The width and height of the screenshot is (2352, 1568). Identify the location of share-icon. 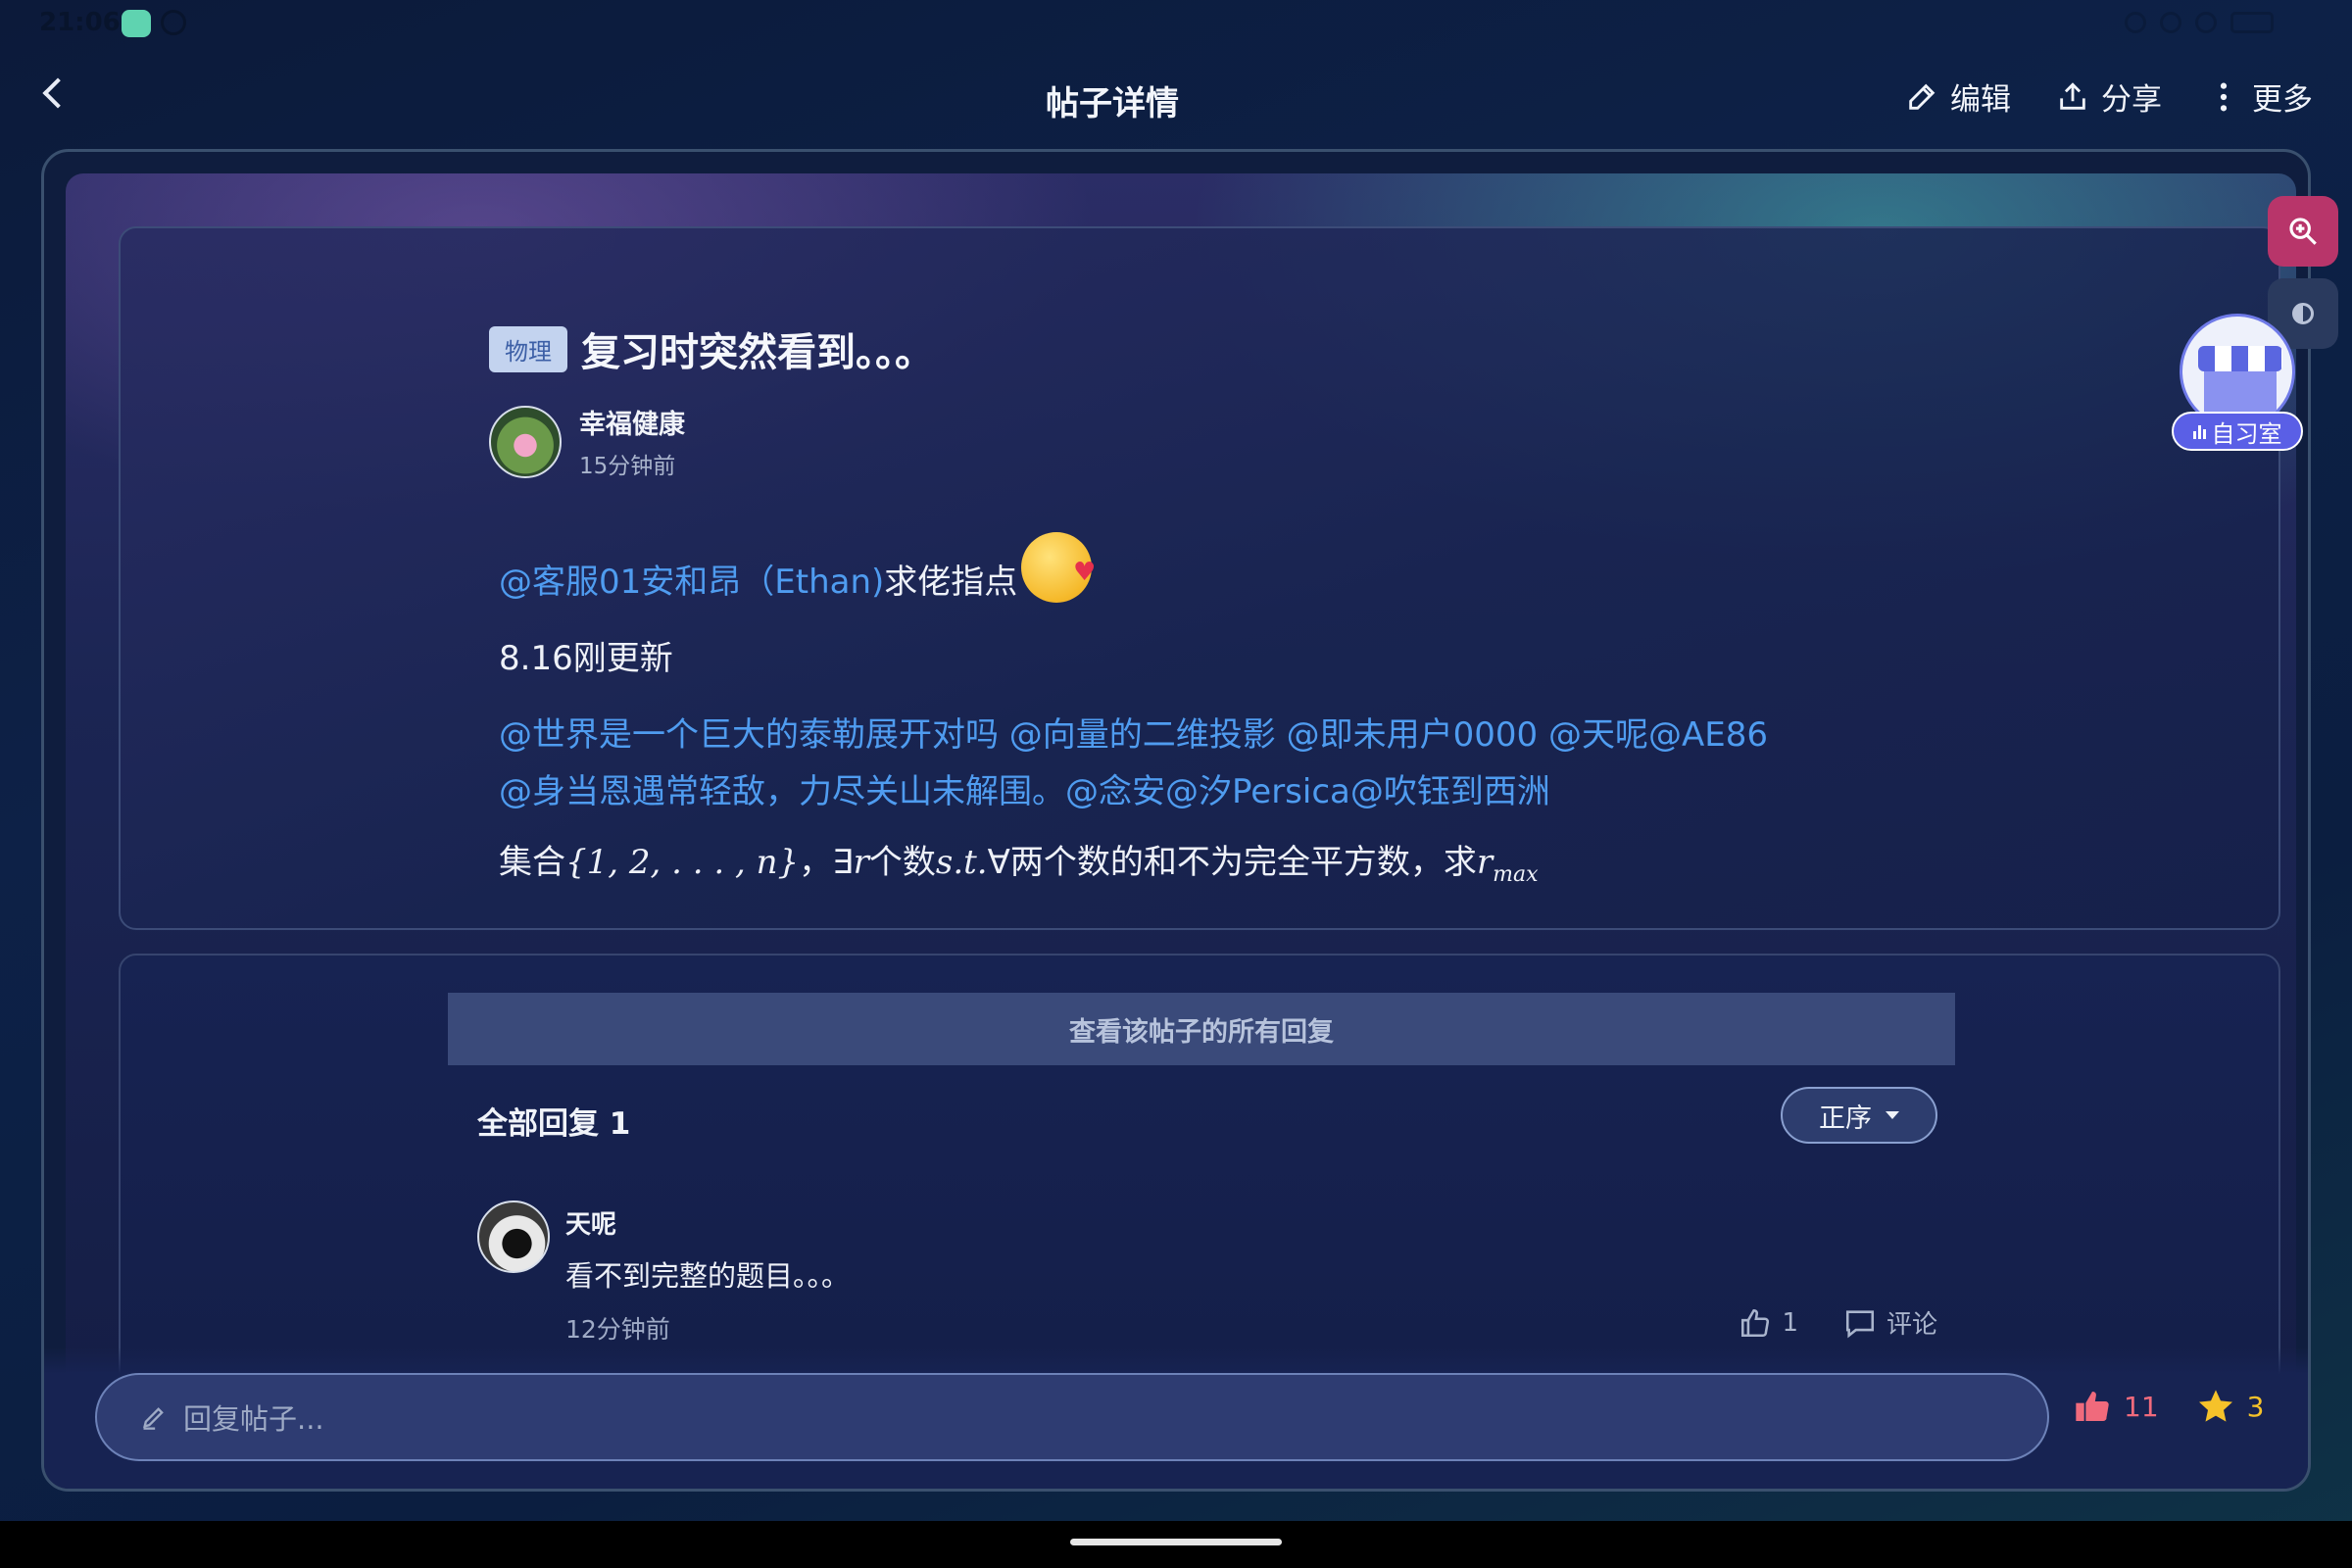
(2072, 95).